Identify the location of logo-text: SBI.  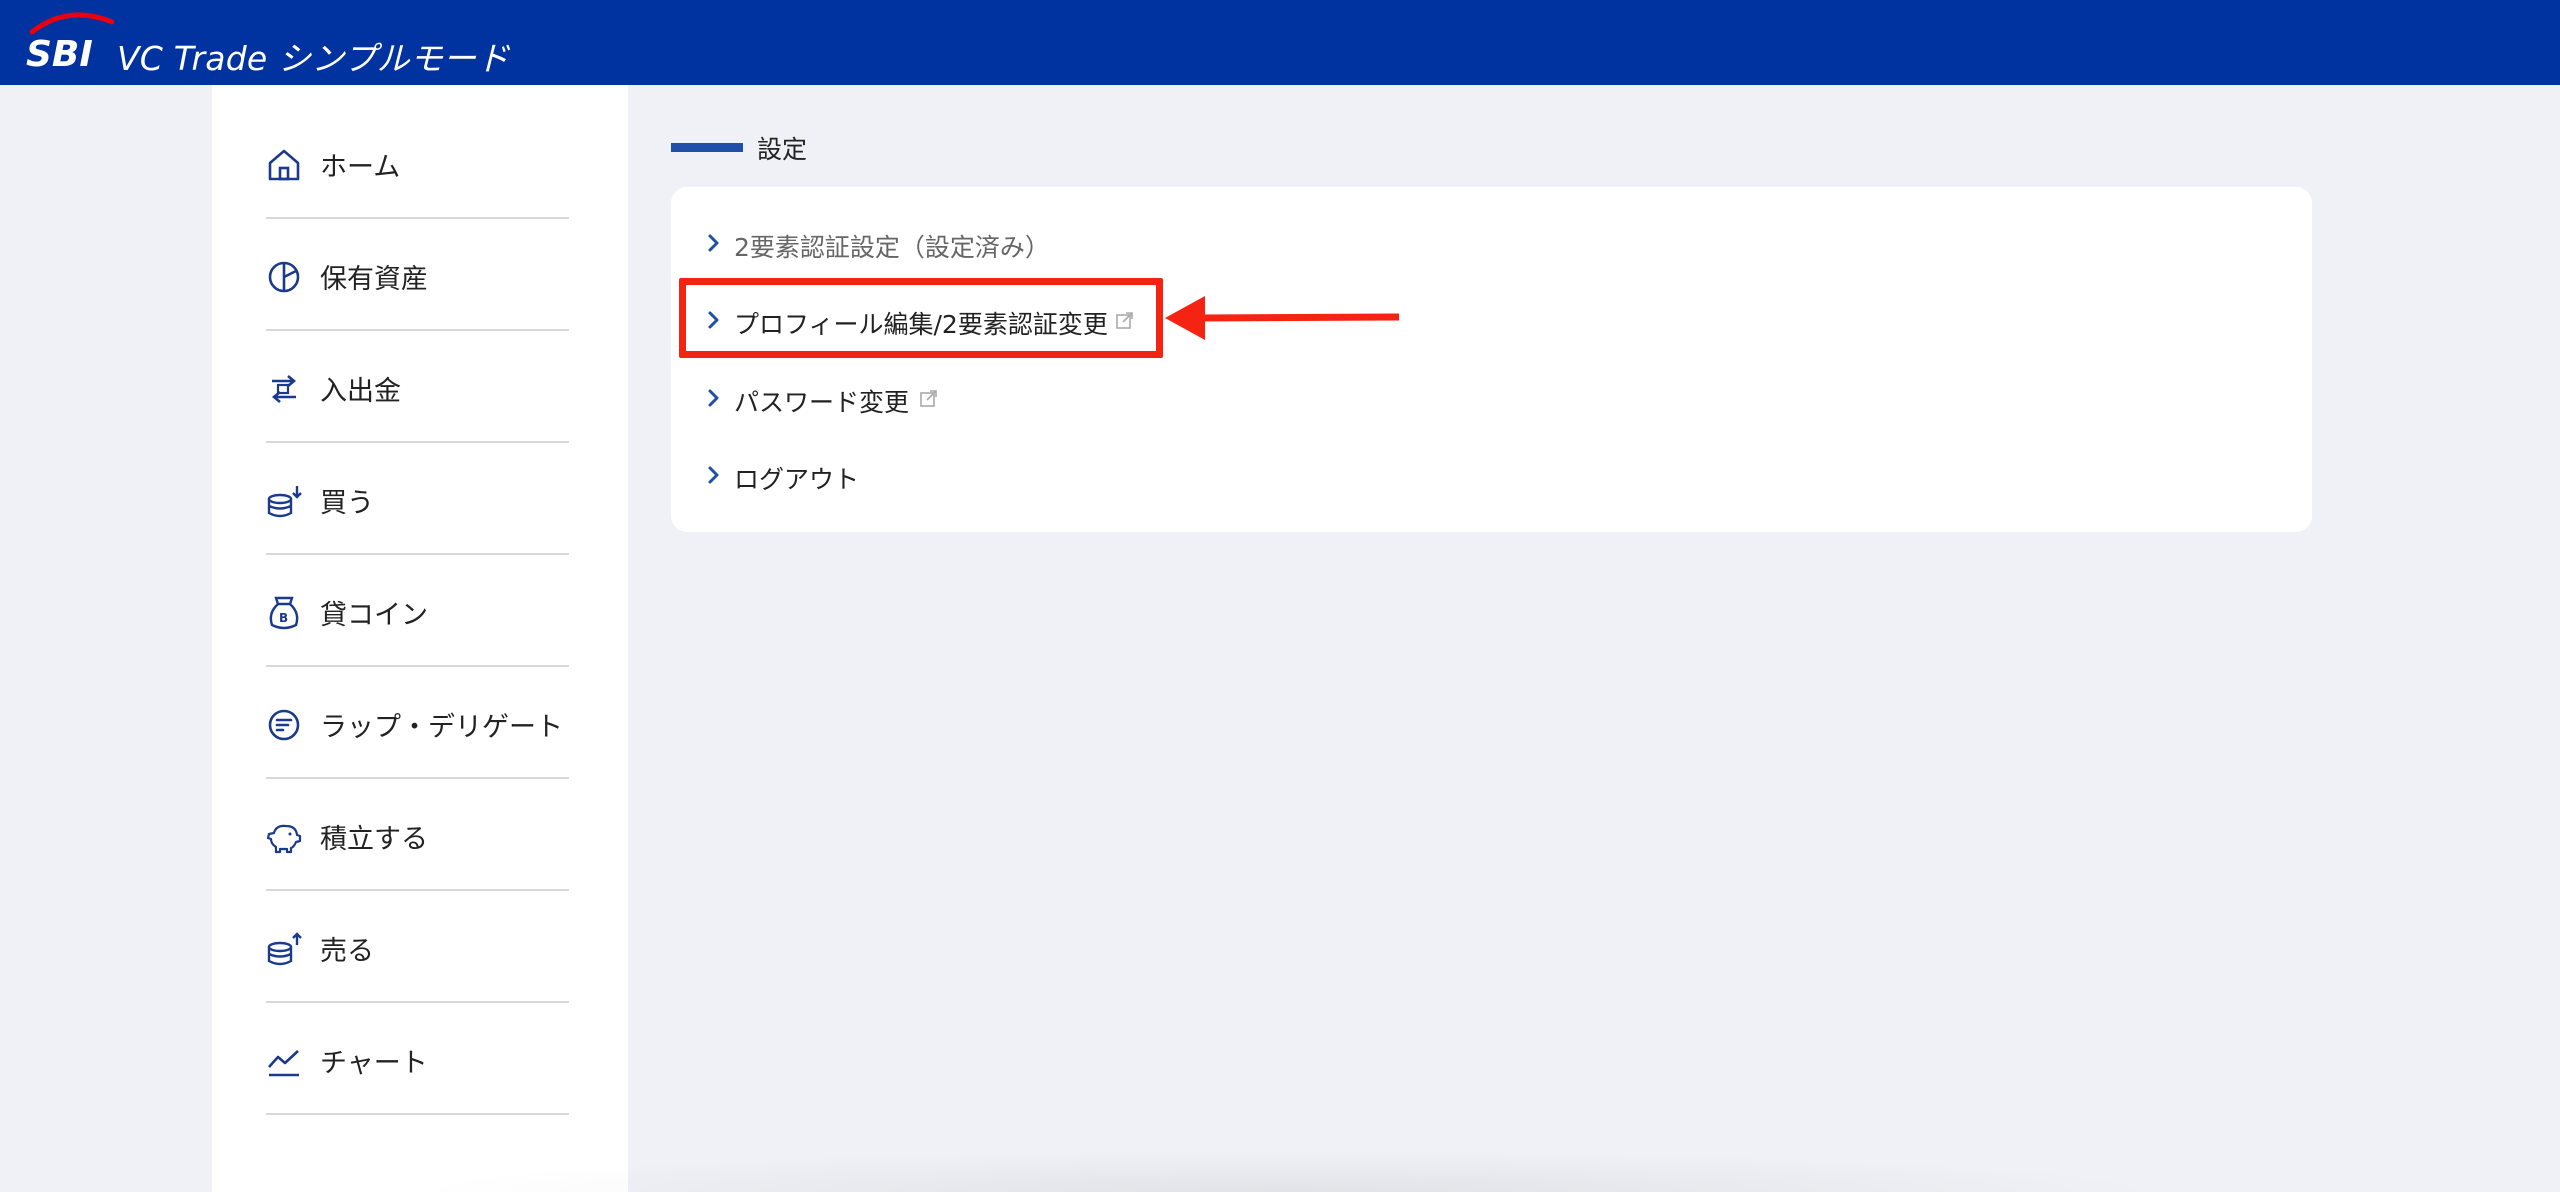
(59, 53).